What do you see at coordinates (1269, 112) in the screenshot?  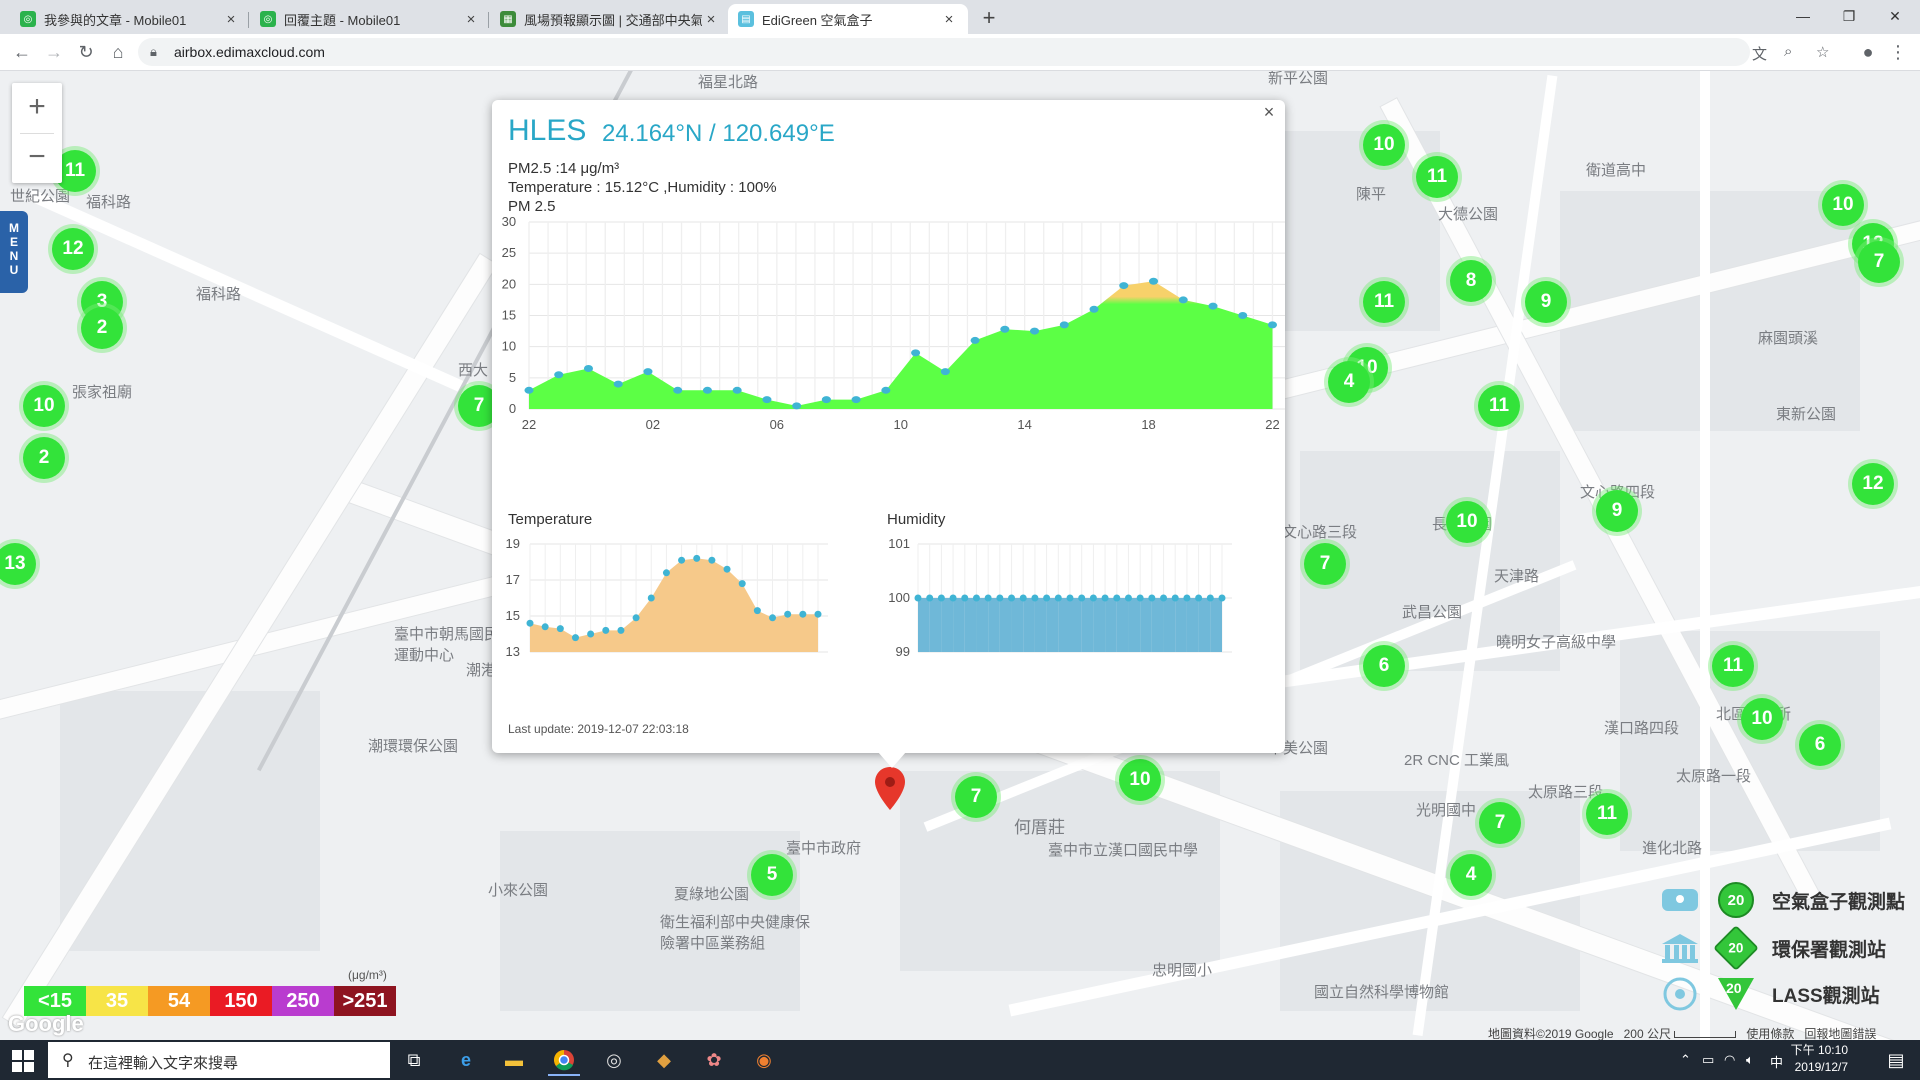 I see `popup-close-button: ×` at bounding box center [1269, 112].